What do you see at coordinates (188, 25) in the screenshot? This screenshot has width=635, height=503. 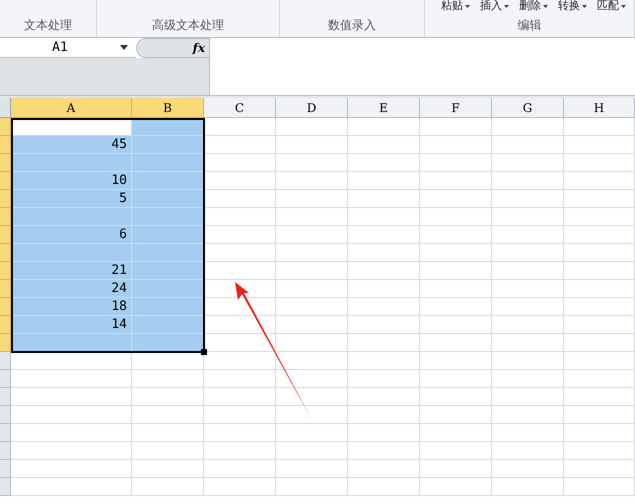 I see `group-label: 高级文本处理` at bounding box center [188, 25].